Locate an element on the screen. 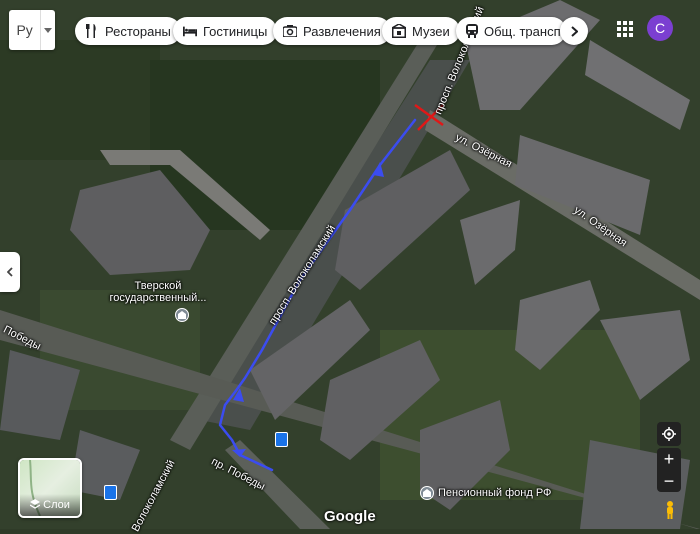 This screenshot has width=700, height=534. pegman-icon is located at coordinates (670, 510).